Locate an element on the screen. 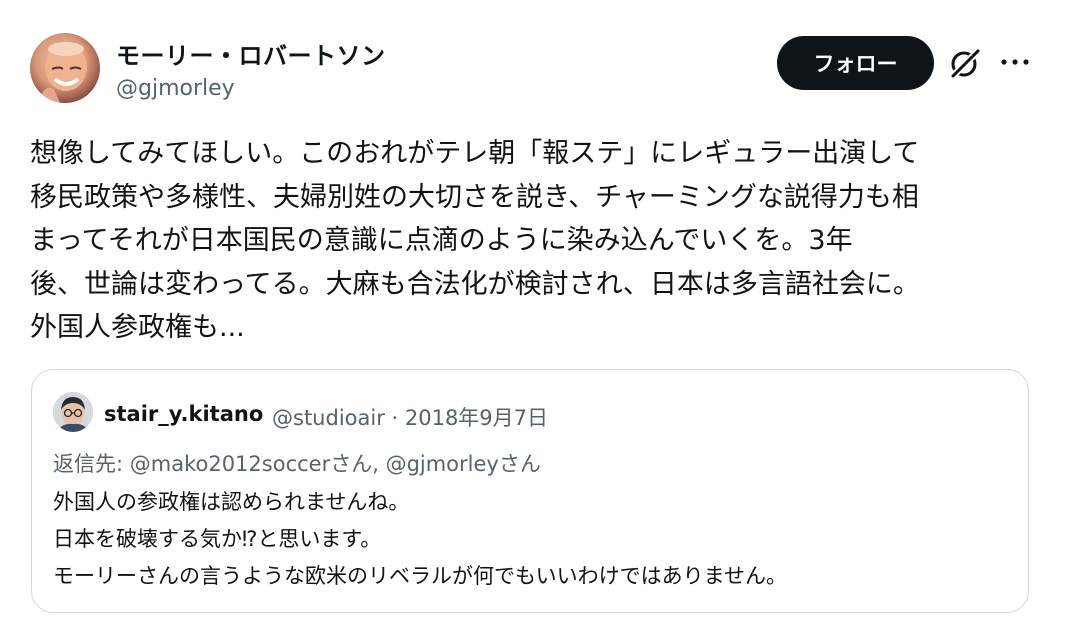 This screenshot has height=639, width=1071. post-author-handle: @gjmorley is located at coordinates (175, 88).